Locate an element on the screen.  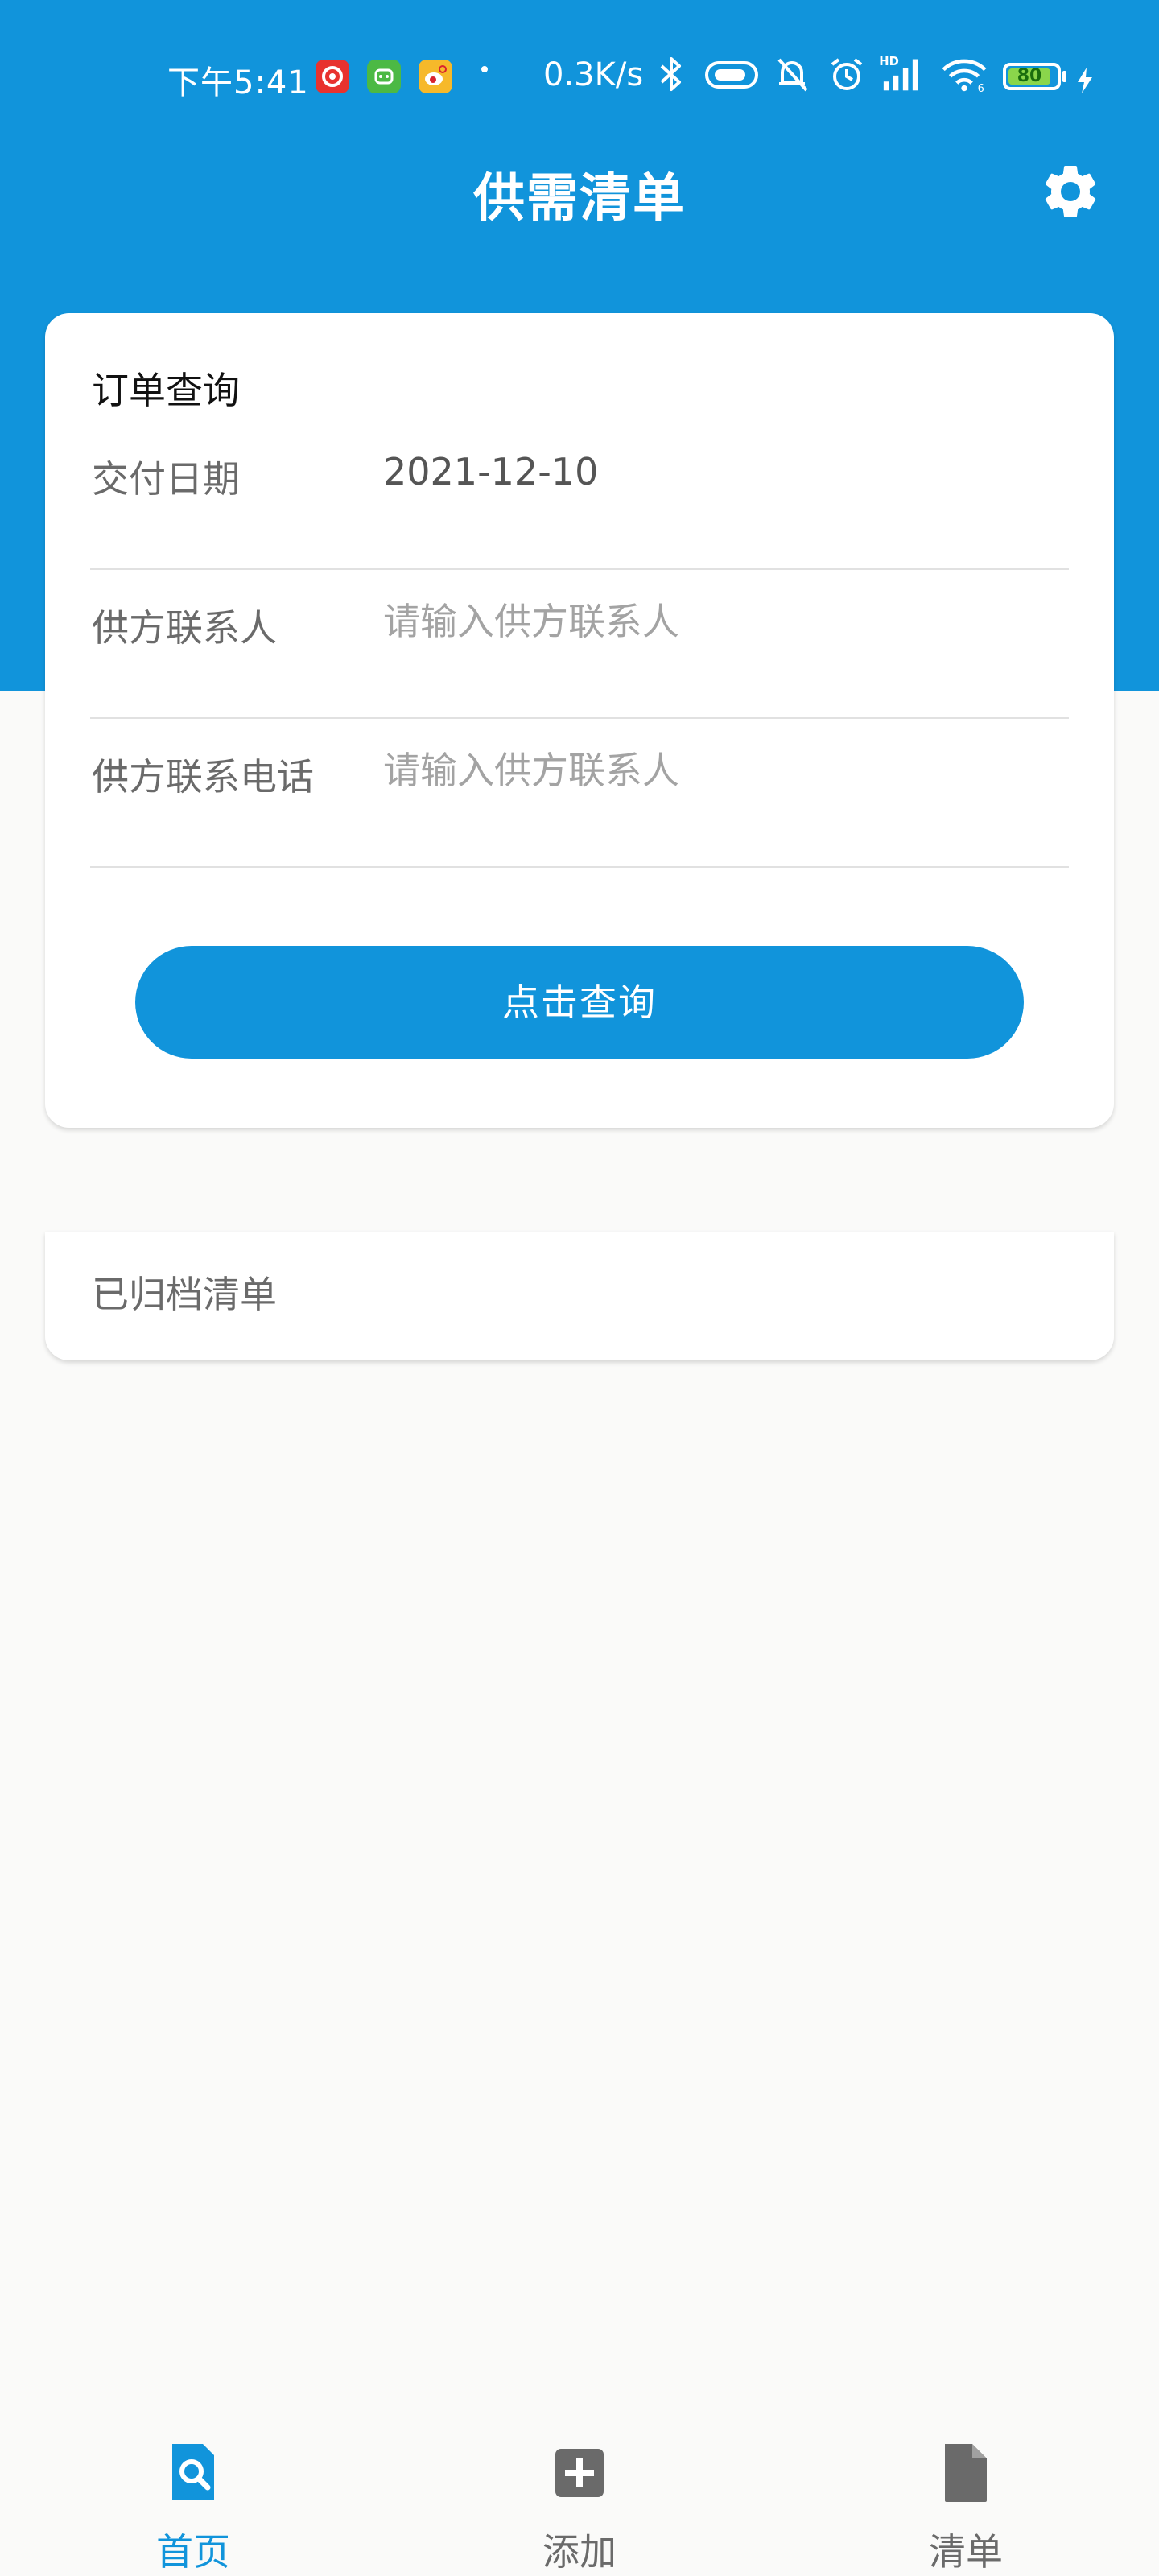
supplier-contact-input is located at coordinates (713, 621).